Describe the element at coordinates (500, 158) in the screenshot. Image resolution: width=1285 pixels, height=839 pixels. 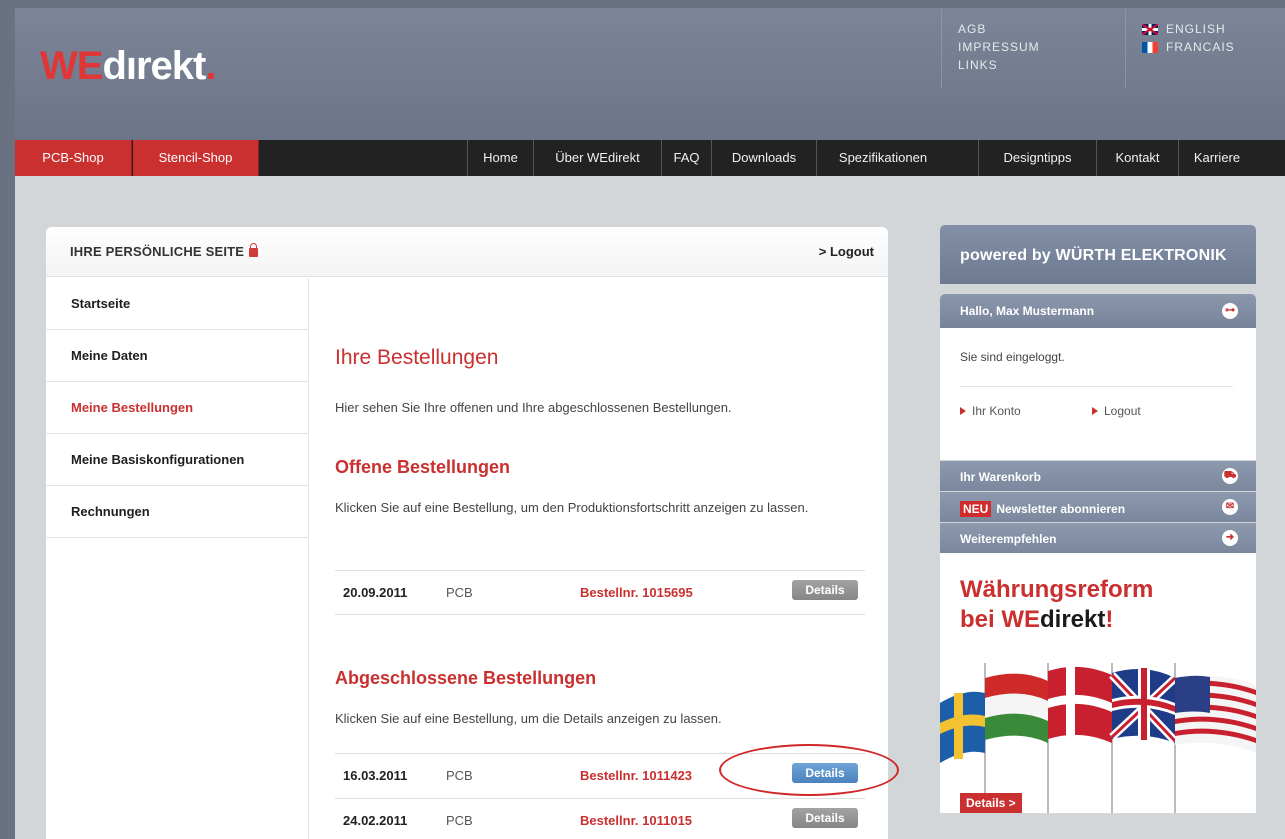
I see `nav-home: Home` at that location.